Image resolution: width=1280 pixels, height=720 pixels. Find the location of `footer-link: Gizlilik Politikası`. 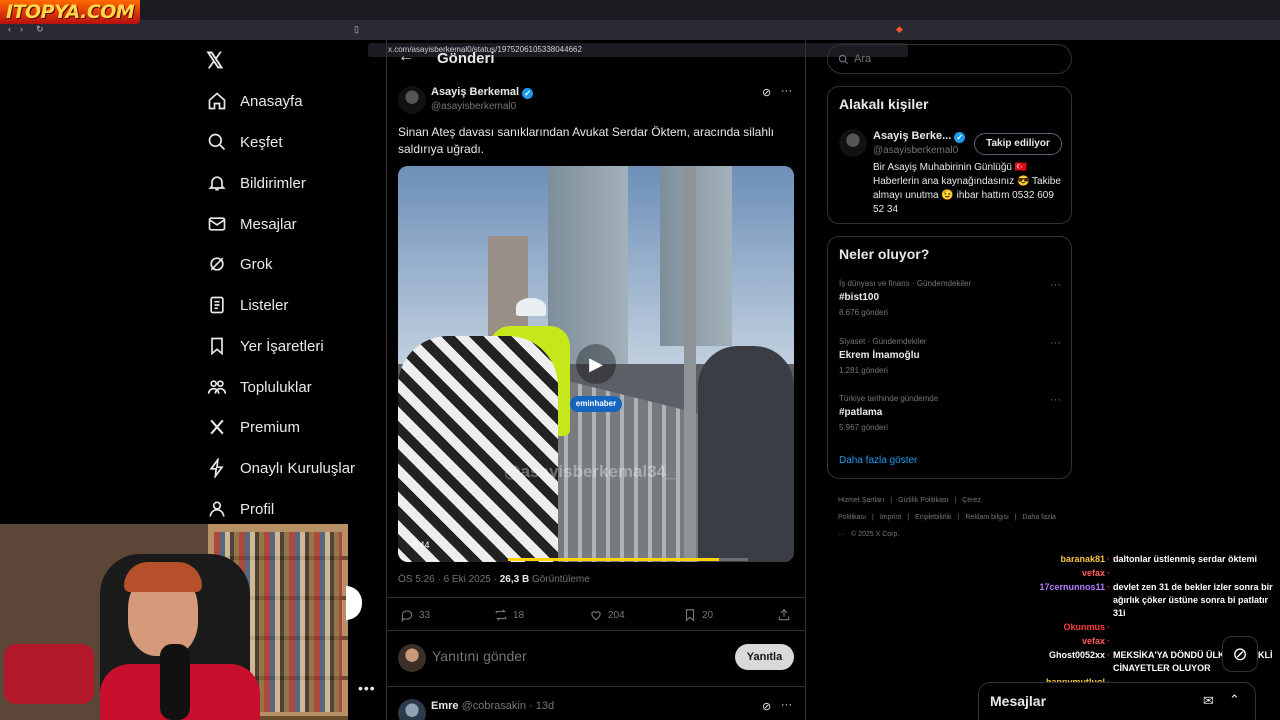

footer-link: Gizlilik Politikası is located at coordinates (923, 500).